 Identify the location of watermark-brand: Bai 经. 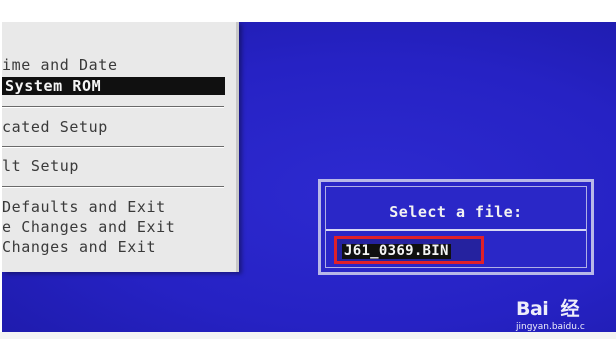
(548, 309).